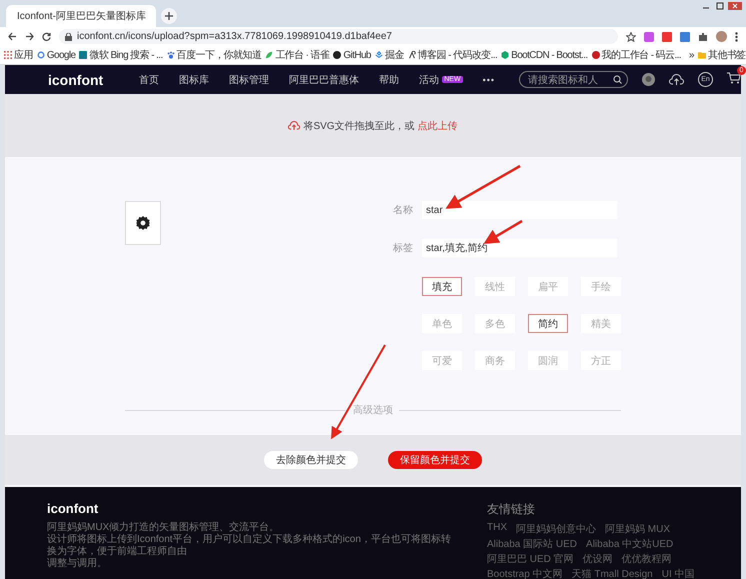 This screenshot has height=579, width=746. Describe the element at coordinates (194, 79) in the screenshot. I see `nav-link: 图标库` at that location.